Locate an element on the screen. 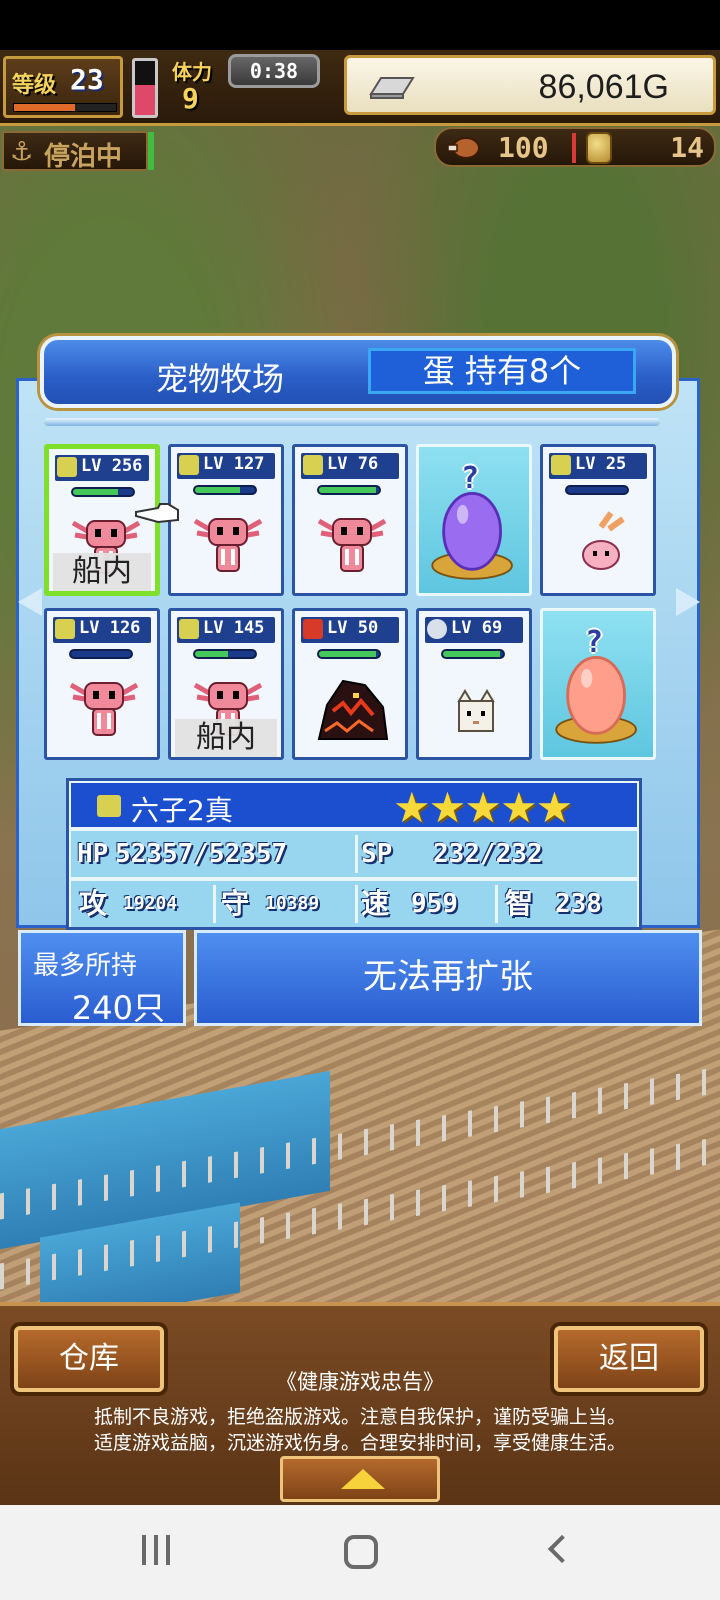 The width and height of the screenshot is (720, 1600). exp-fill is located at coordinates (45, 107).